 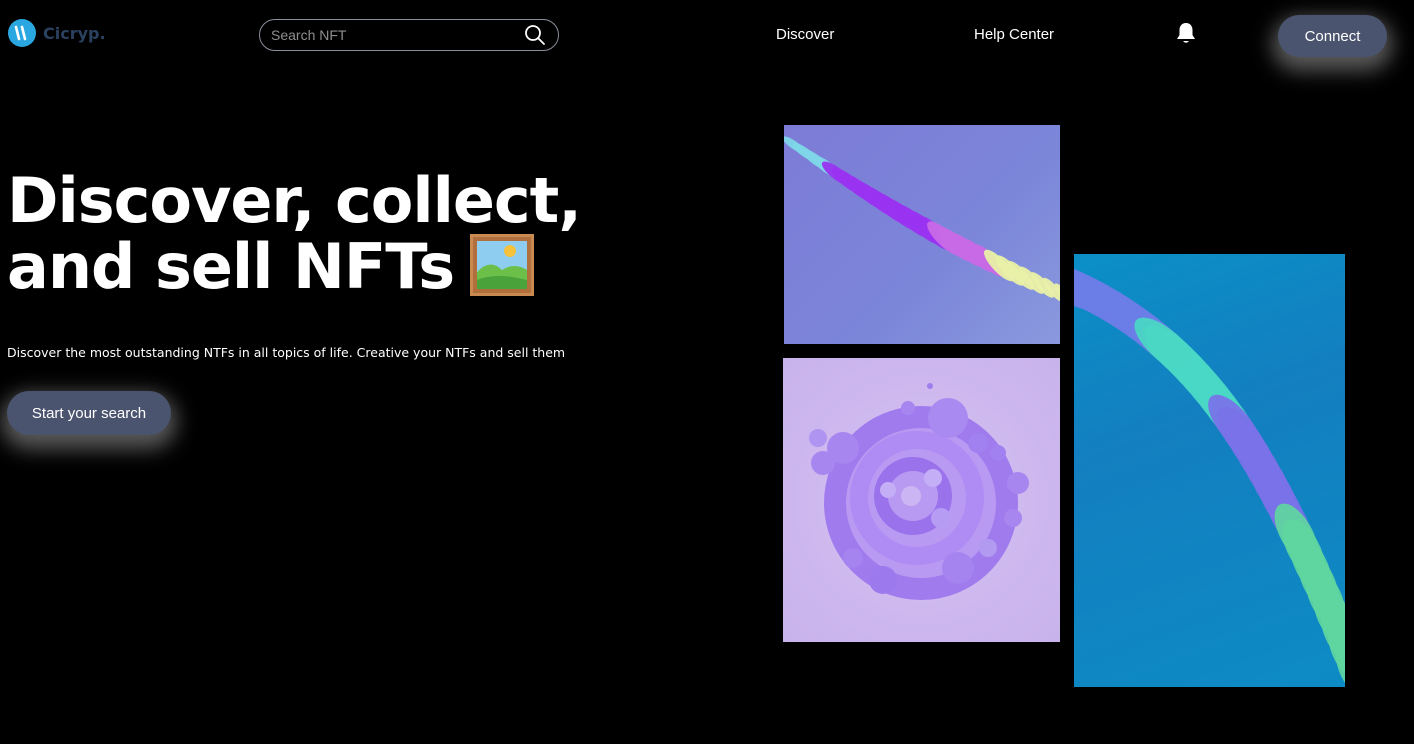 What do you see at coordinates (921, 500) in the screenshot?
I see `nft-artwork-swirl` at bounding box center [921, 500].